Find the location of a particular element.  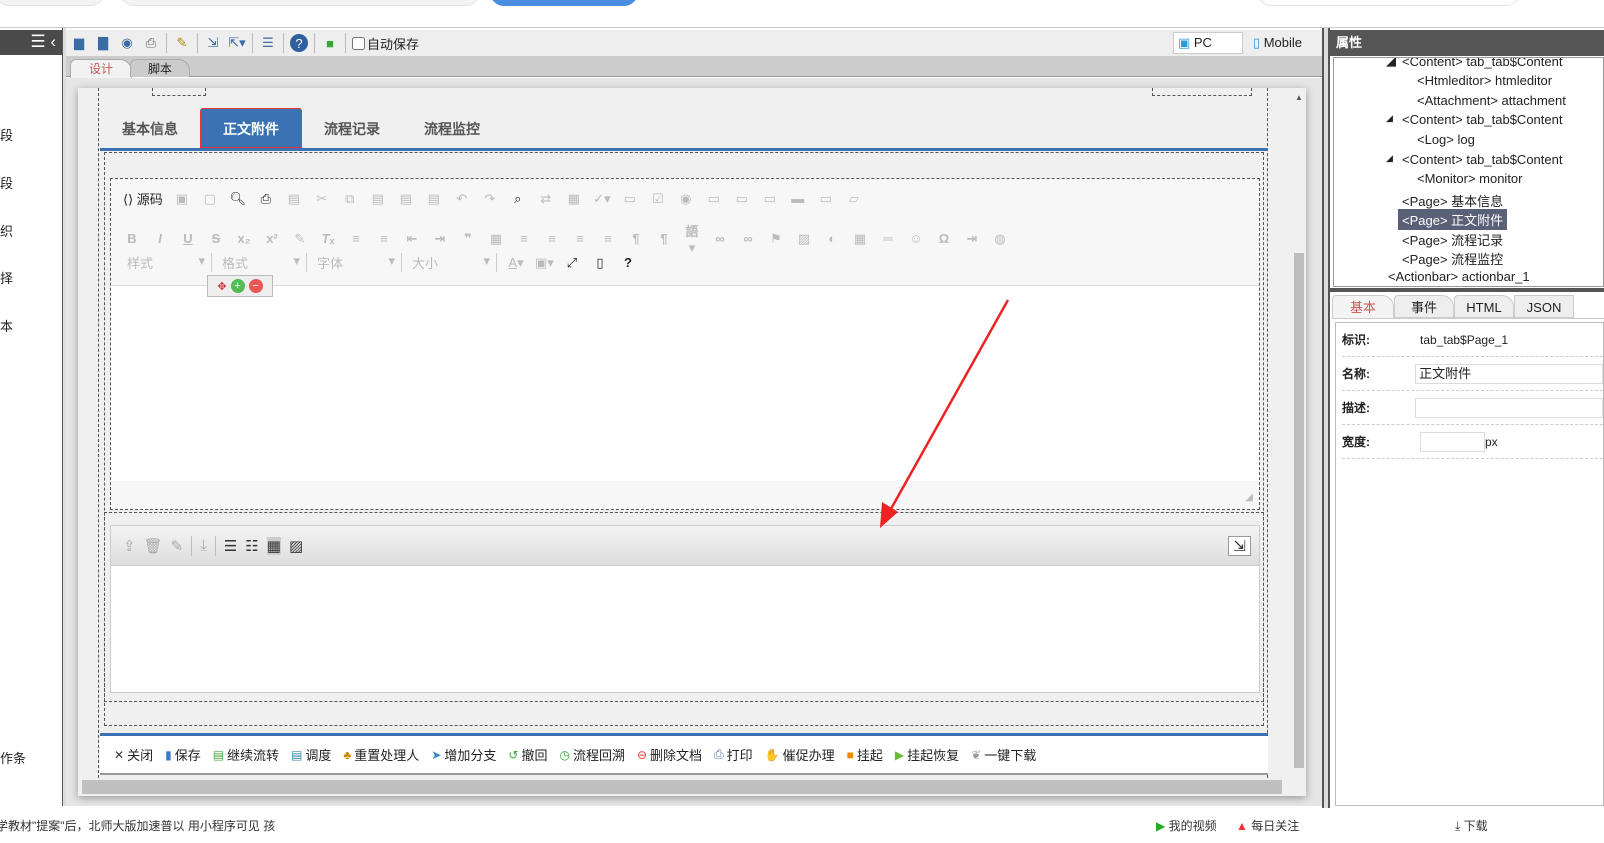

tab-html: HTML is located at coordinates (1484, 306).